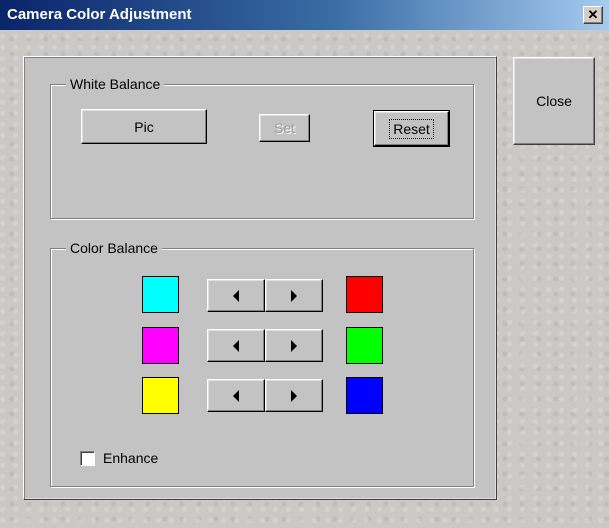 The width and height of the screenshot is (609, 528). Describe the element at coordinates (364, 294) in the screenshot. I see `red-swatch` at that location.